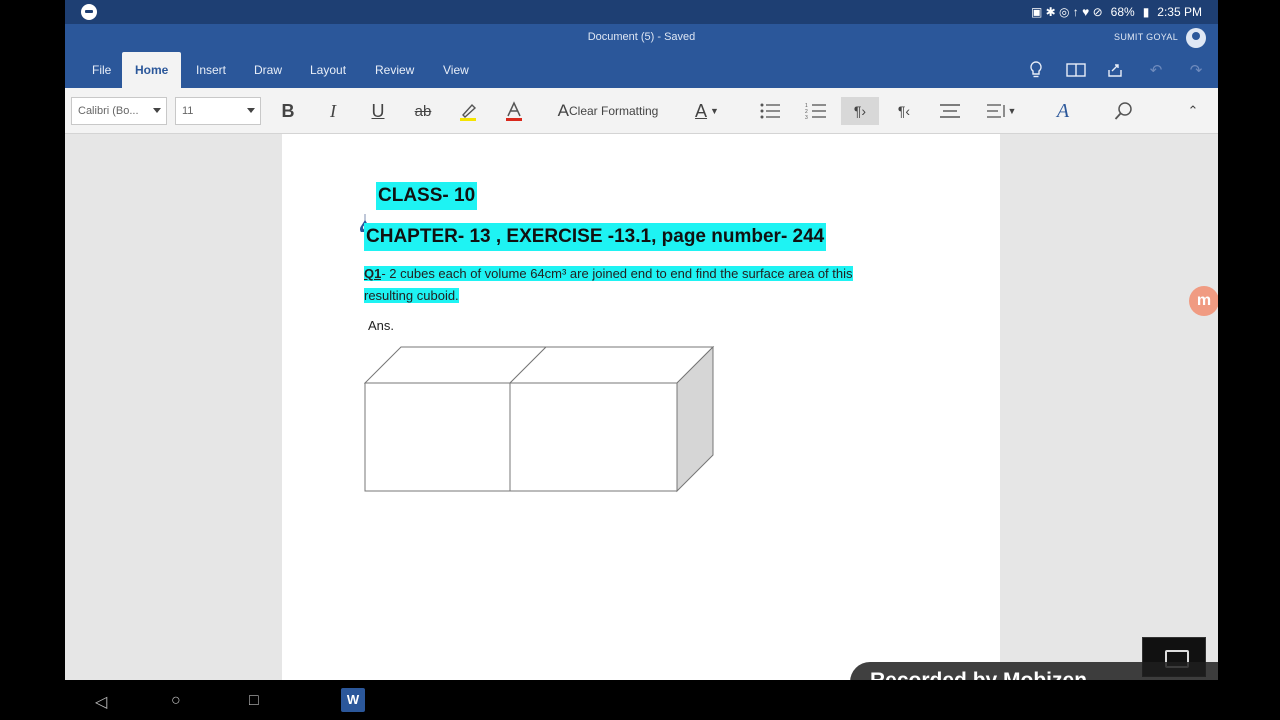 The height and width of the screenshot is (720, 1280). Describe the element at coordinates (188, 111) in the screenshot. I see `font-size-value: 11` at that location.